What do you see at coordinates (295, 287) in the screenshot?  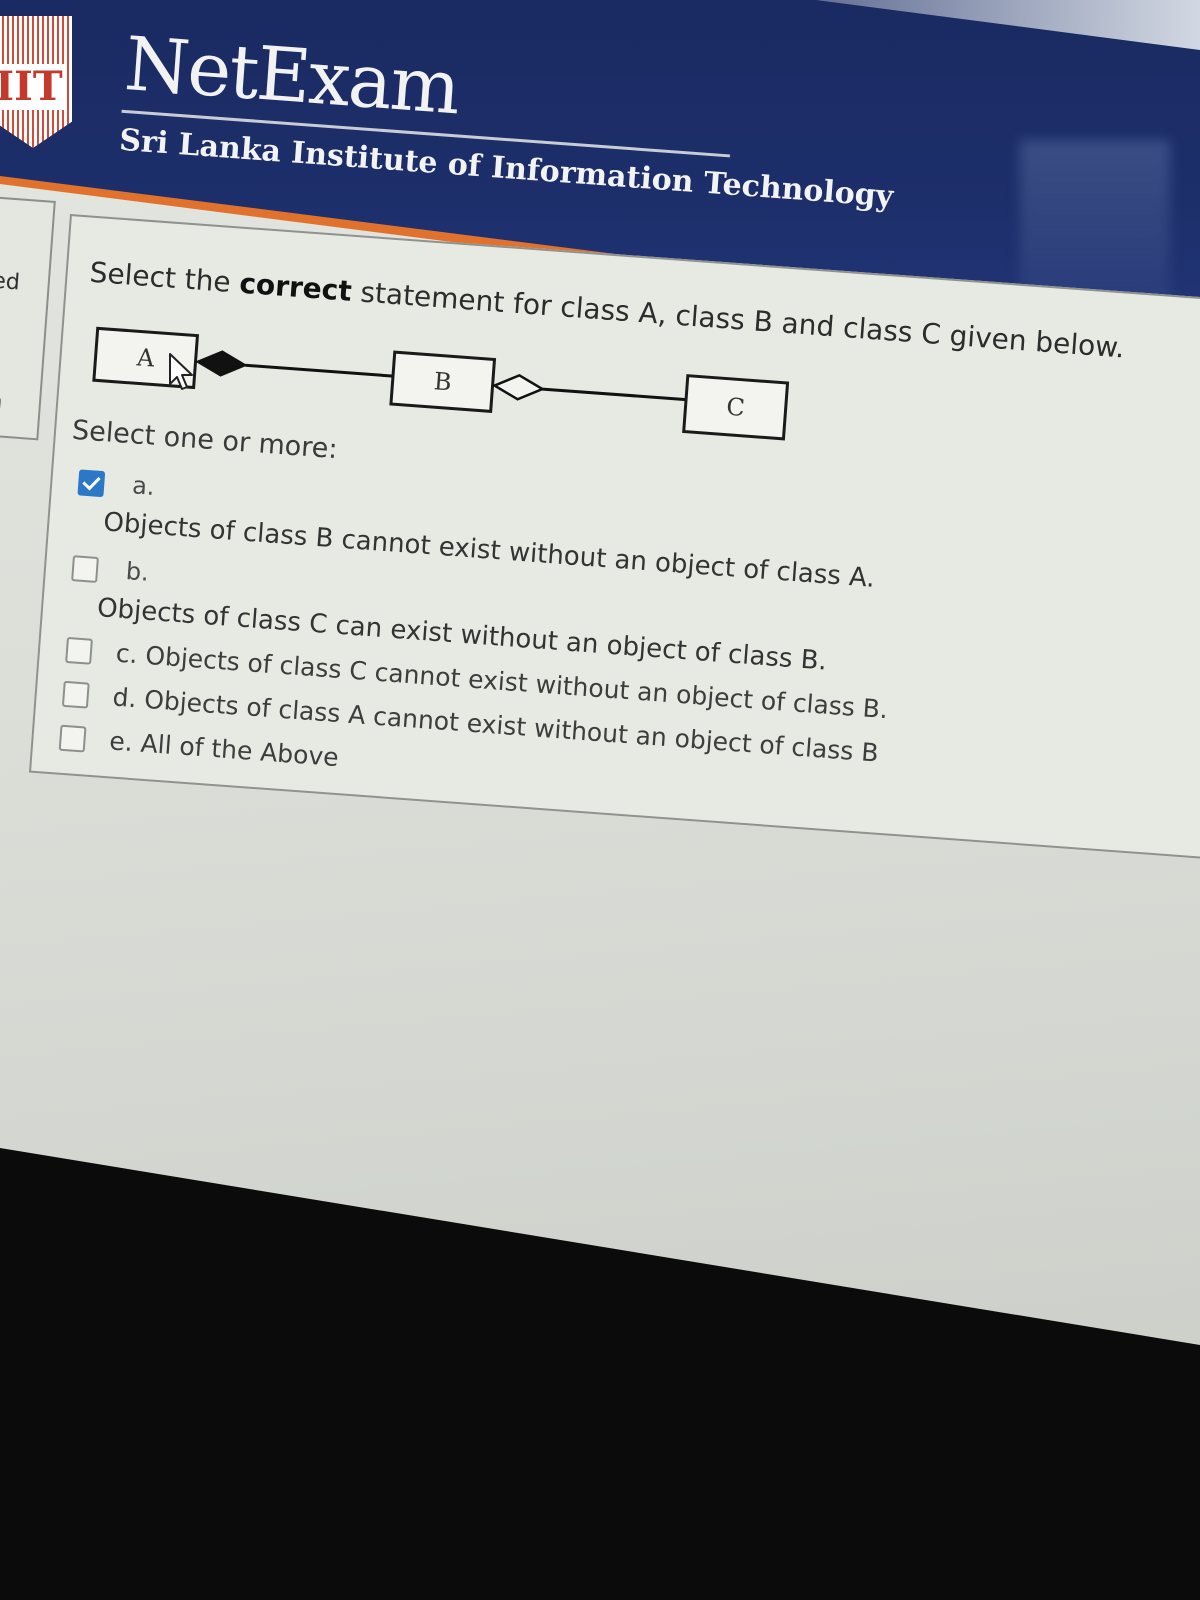 I see `question-emphasis: correct` at bounding box center [295, 287].